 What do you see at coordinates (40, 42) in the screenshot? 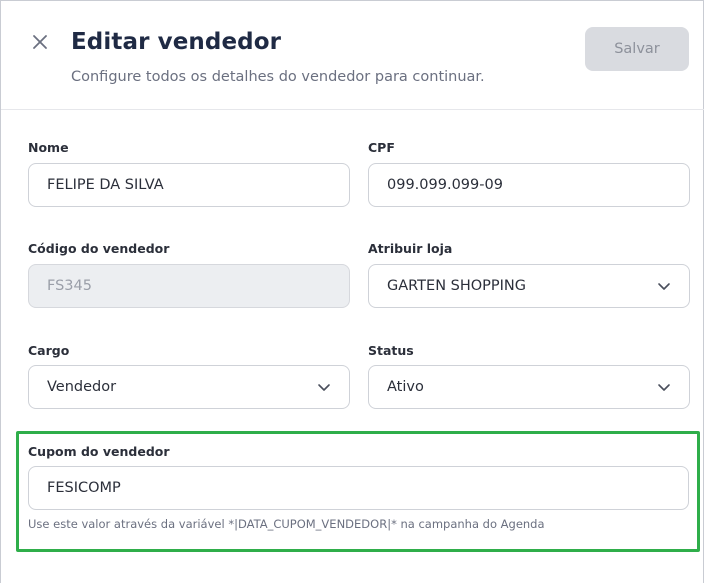
I see `close-icon` at bounding box center [40, 42].